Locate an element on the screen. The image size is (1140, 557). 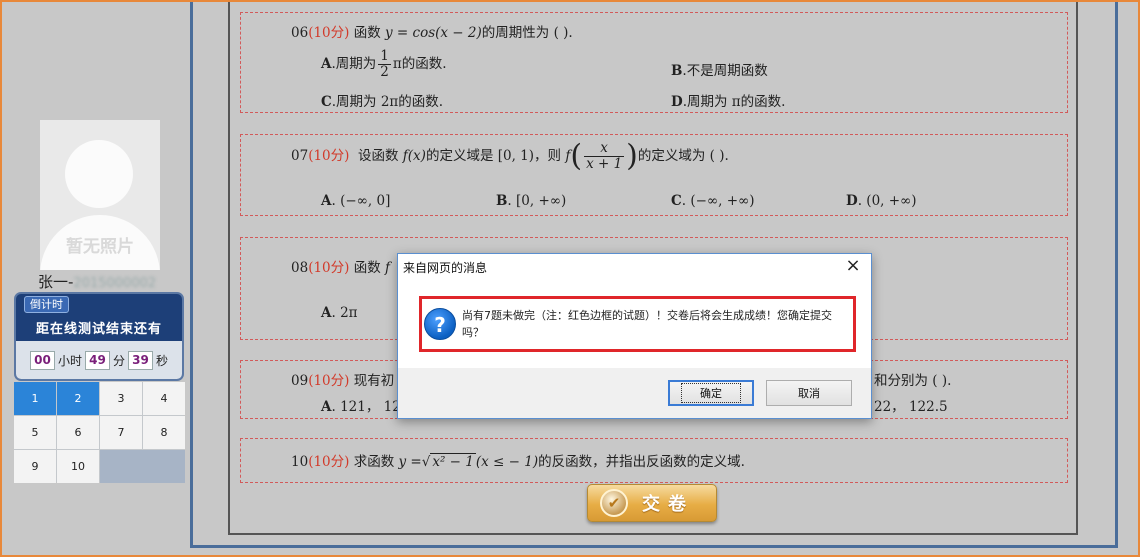
fraction: 12 is located at coordinates (384, 64).